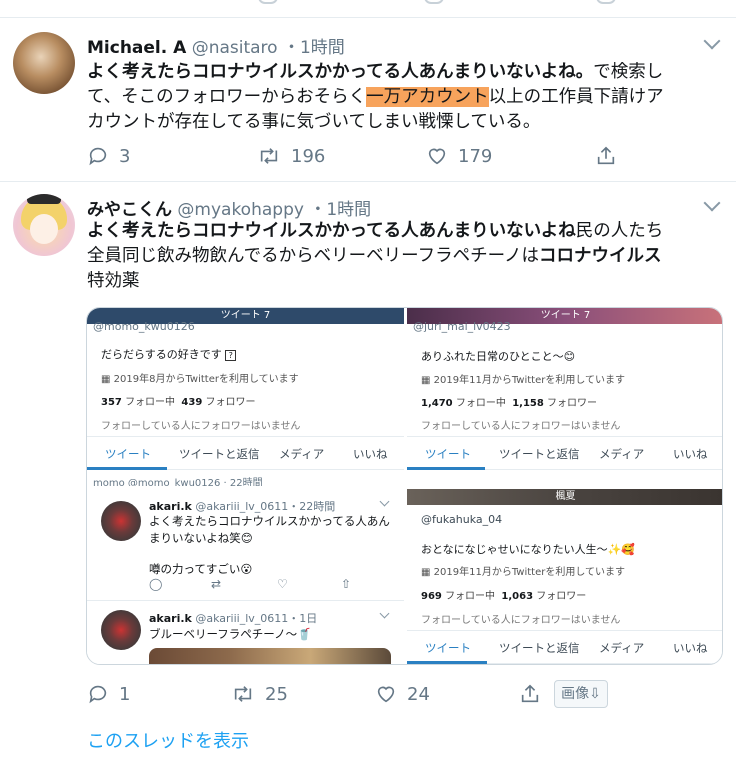  What do you see at coordinates (503, 594) in the screenshot?
I see `follow-counts: 969 フォロー中 1,063 フォロワー` at bounding box center [503, 594].